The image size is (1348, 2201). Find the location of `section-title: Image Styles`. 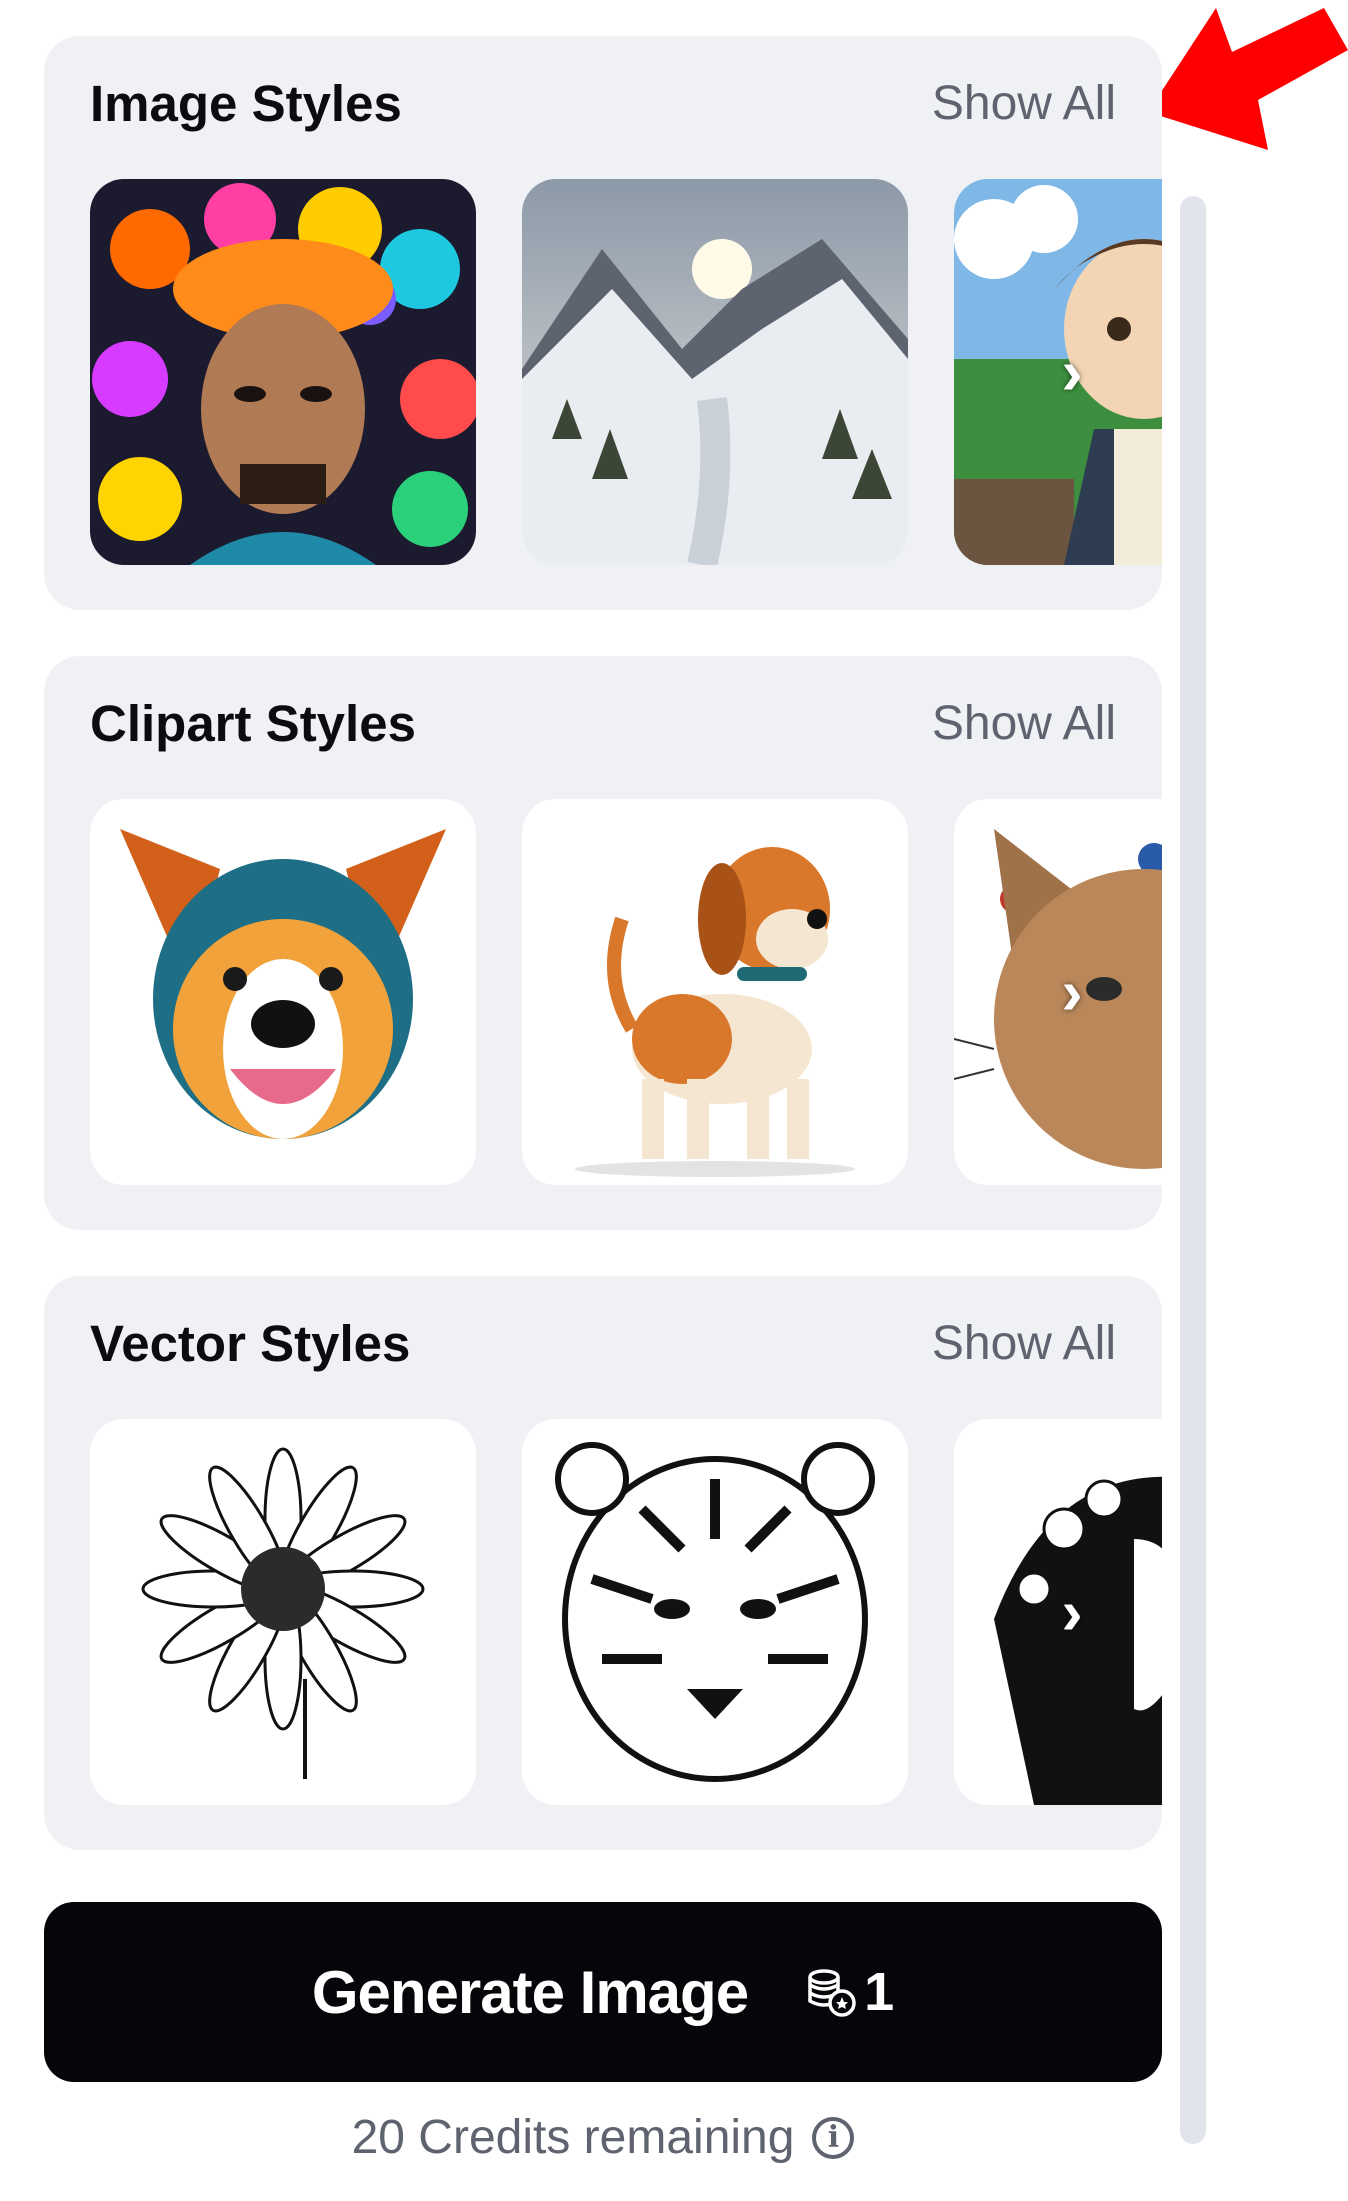

section-title: Image Styles is located at coordinates (246, 103).